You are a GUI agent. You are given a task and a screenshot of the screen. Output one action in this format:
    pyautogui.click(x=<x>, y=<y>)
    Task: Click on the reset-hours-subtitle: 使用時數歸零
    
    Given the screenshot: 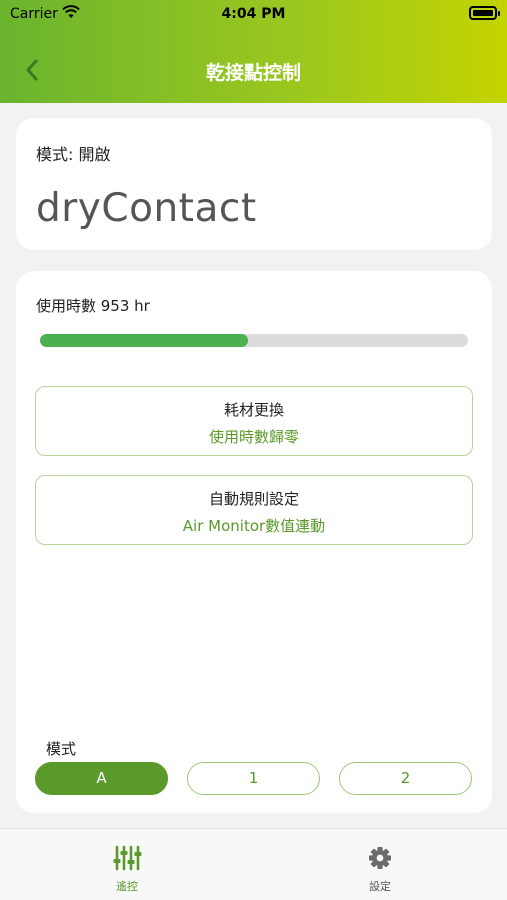 What is the action you would take?
    pyautogui.click(x=253, y=437)
    